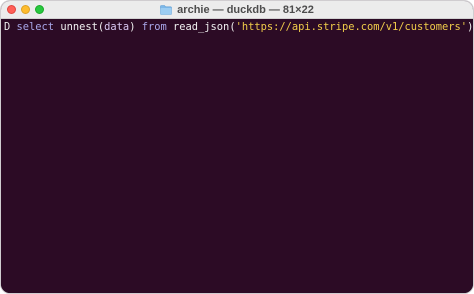 This screenshot has height=294, width=474. Describe the element at coordinates (351, 27) in the screenshot. I see `string-url: 'https://api.stripe.com/v1/customers'` at that location.